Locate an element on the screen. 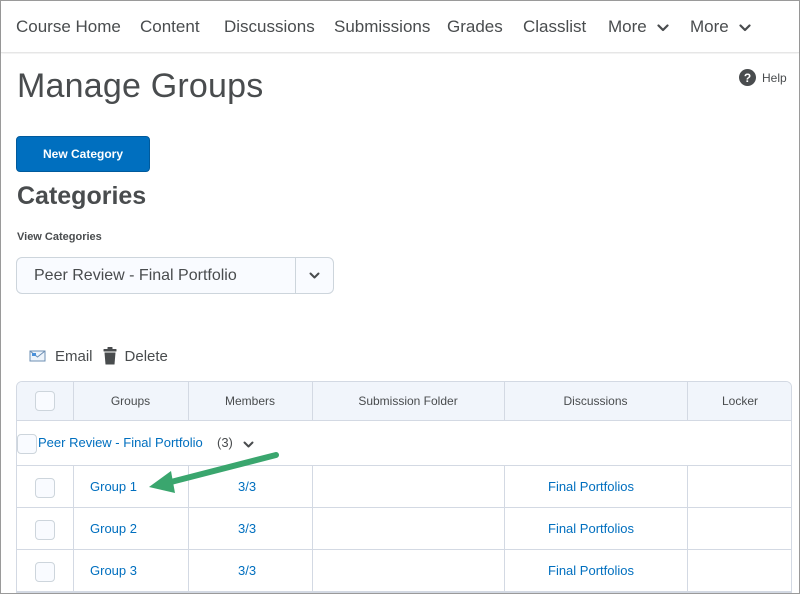  new-category-button: New Category is located at coordinates (83, 154).